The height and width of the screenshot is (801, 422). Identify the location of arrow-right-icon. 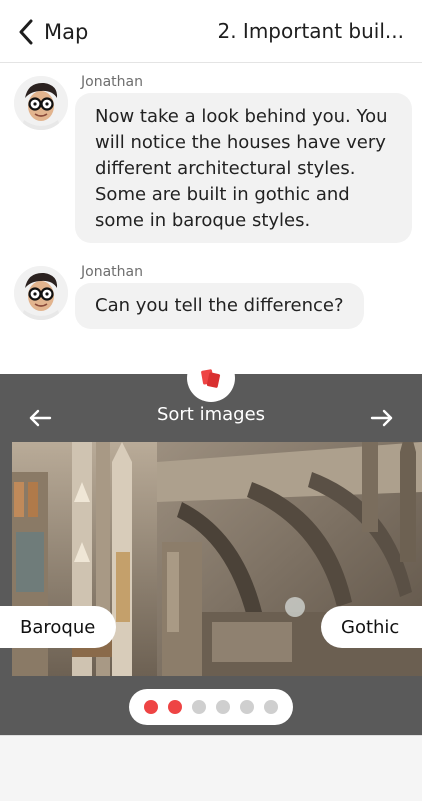
(381, 418).